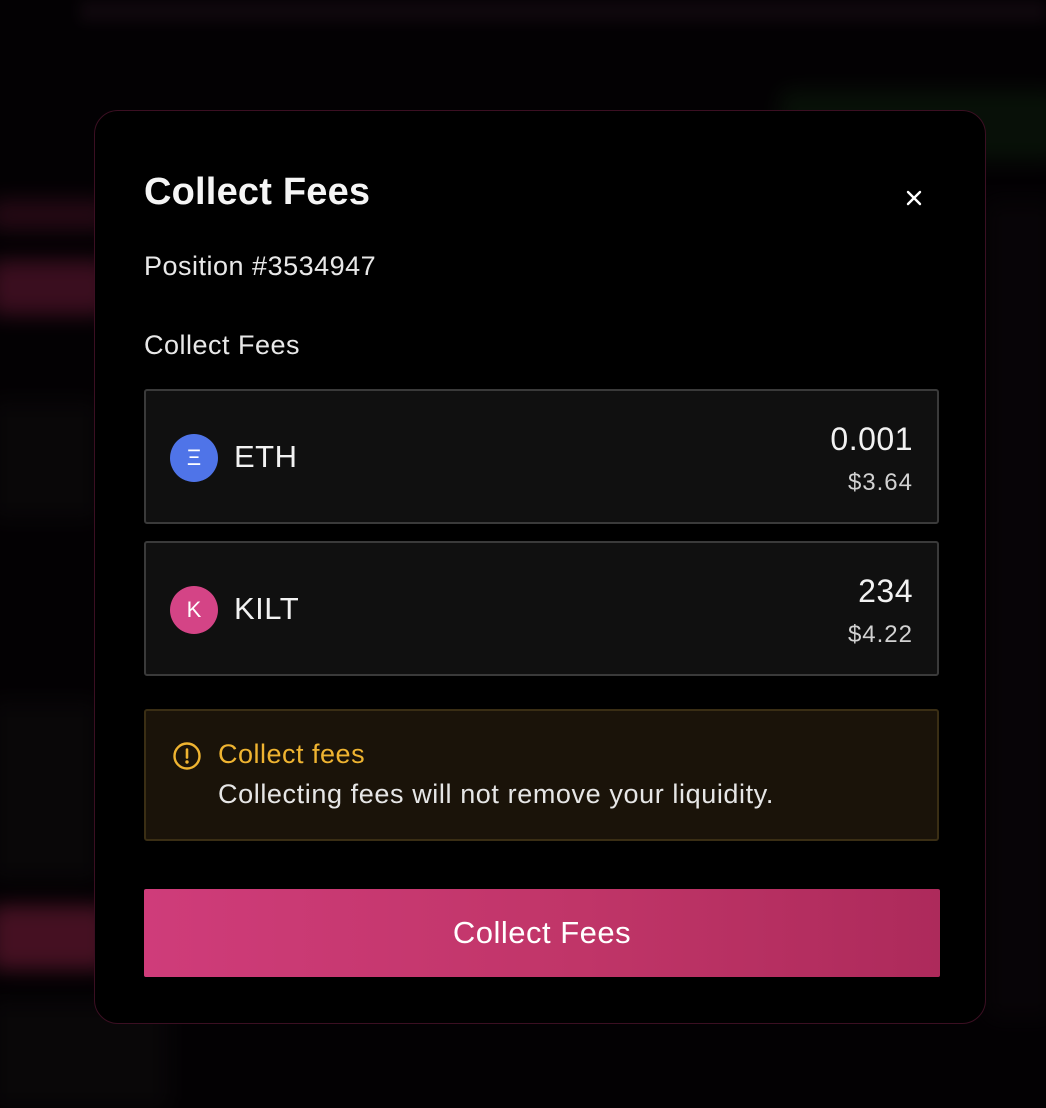  I want to click on token-row-kilt: K KILT 234 $4.22, so click(541, 608).